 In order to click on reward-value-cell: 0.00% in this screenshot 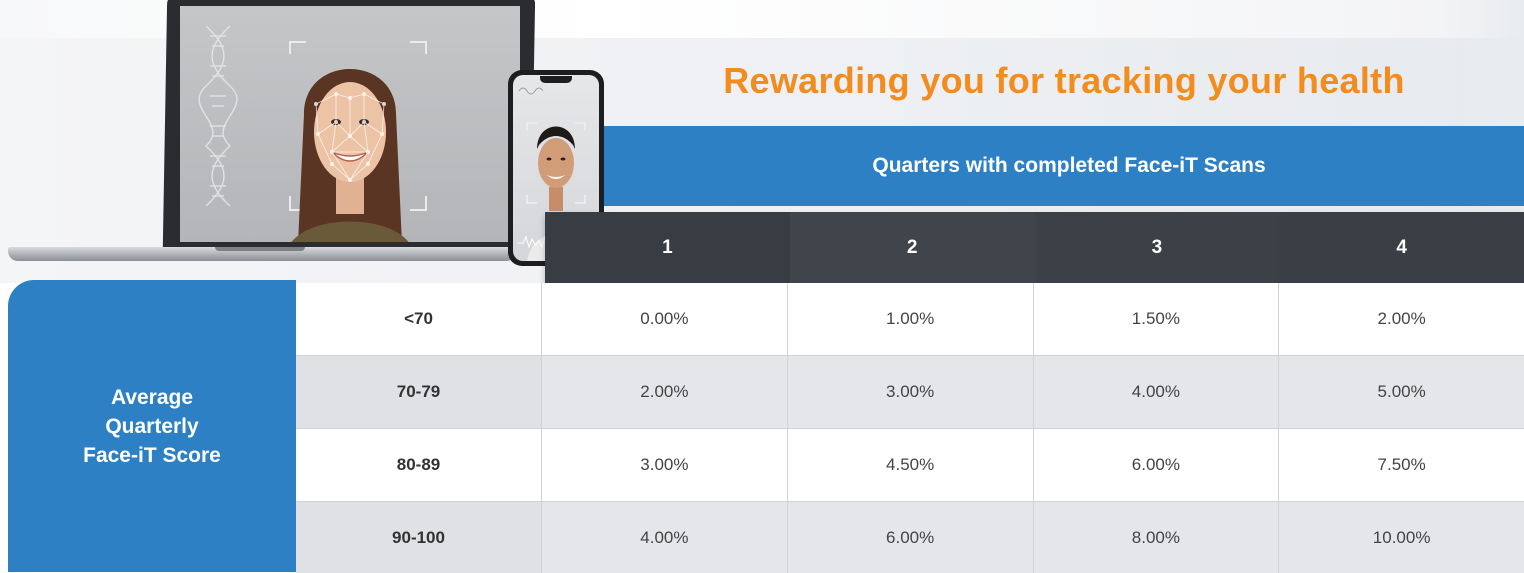, I will do `click(664, 319)`.